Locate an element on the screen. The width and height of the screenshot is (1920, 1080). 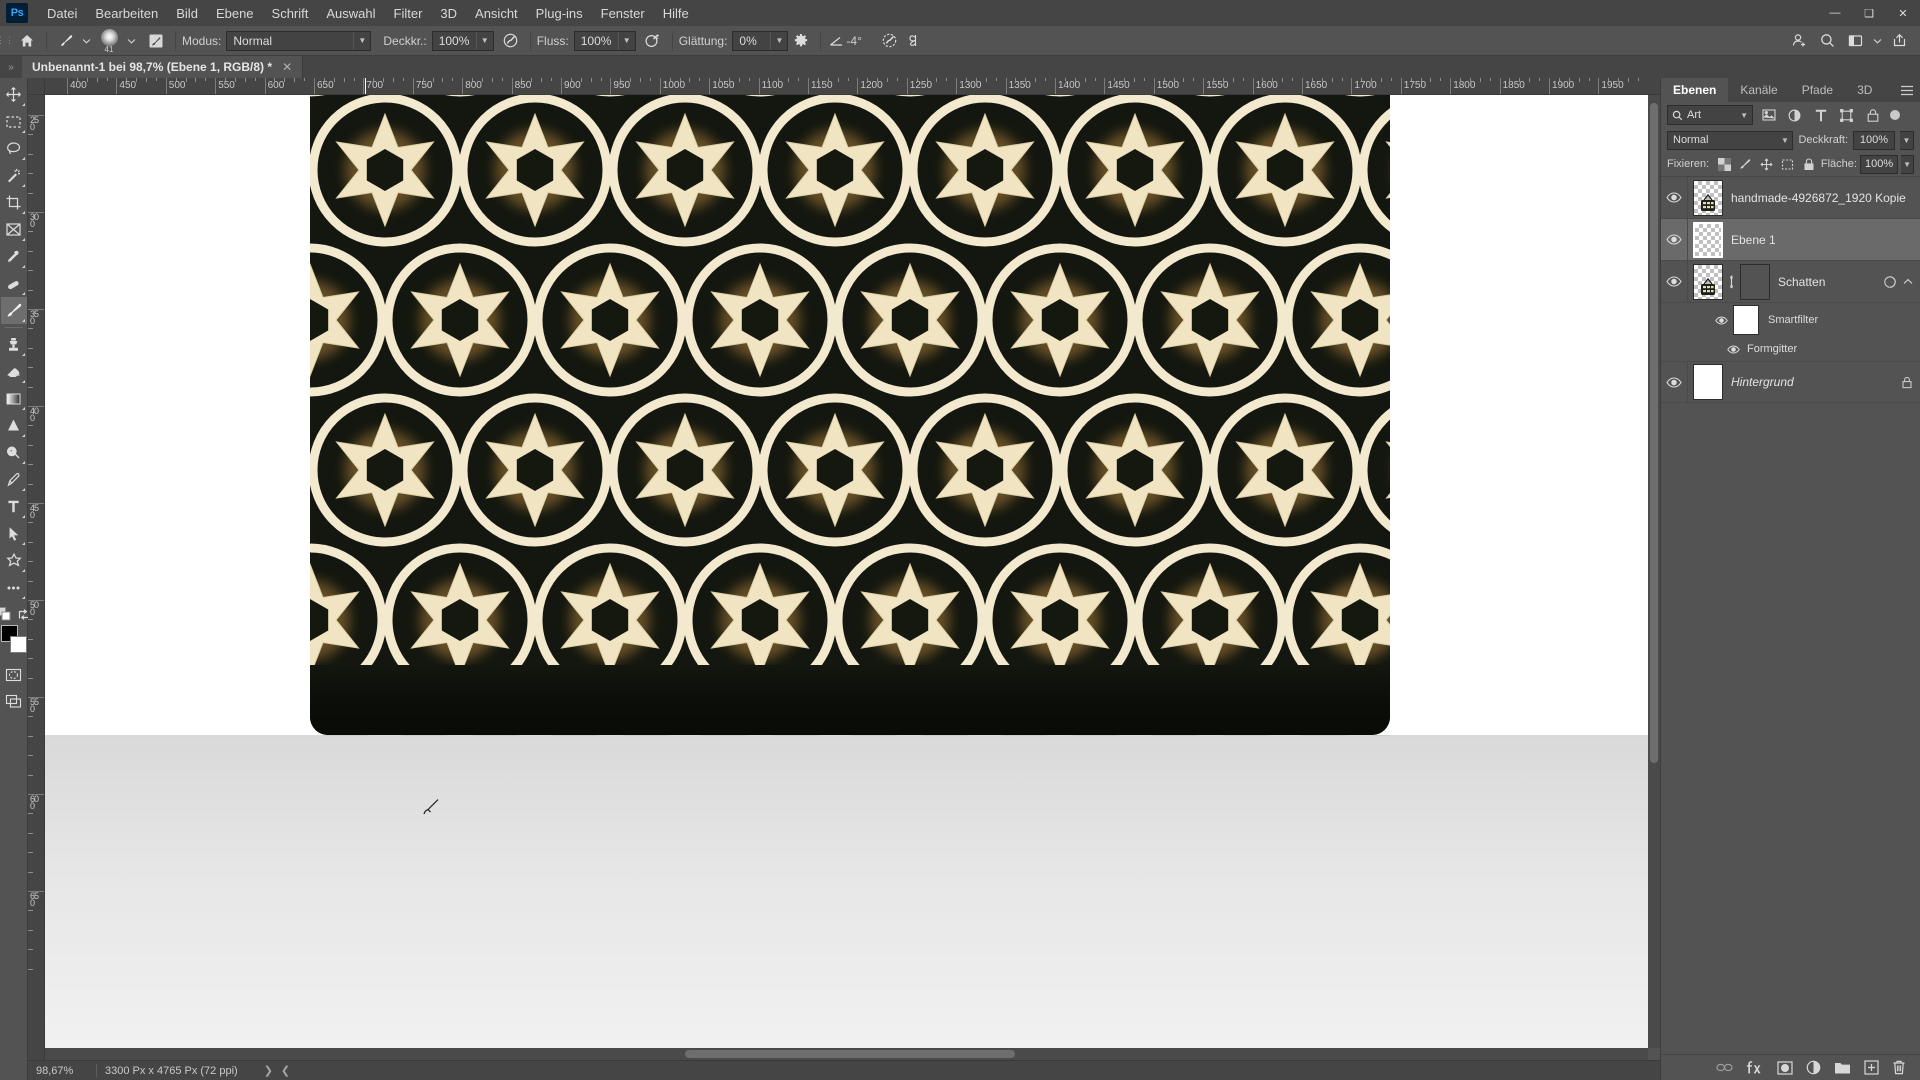
menu-3d: 3D is located at coordinates (448, 13).